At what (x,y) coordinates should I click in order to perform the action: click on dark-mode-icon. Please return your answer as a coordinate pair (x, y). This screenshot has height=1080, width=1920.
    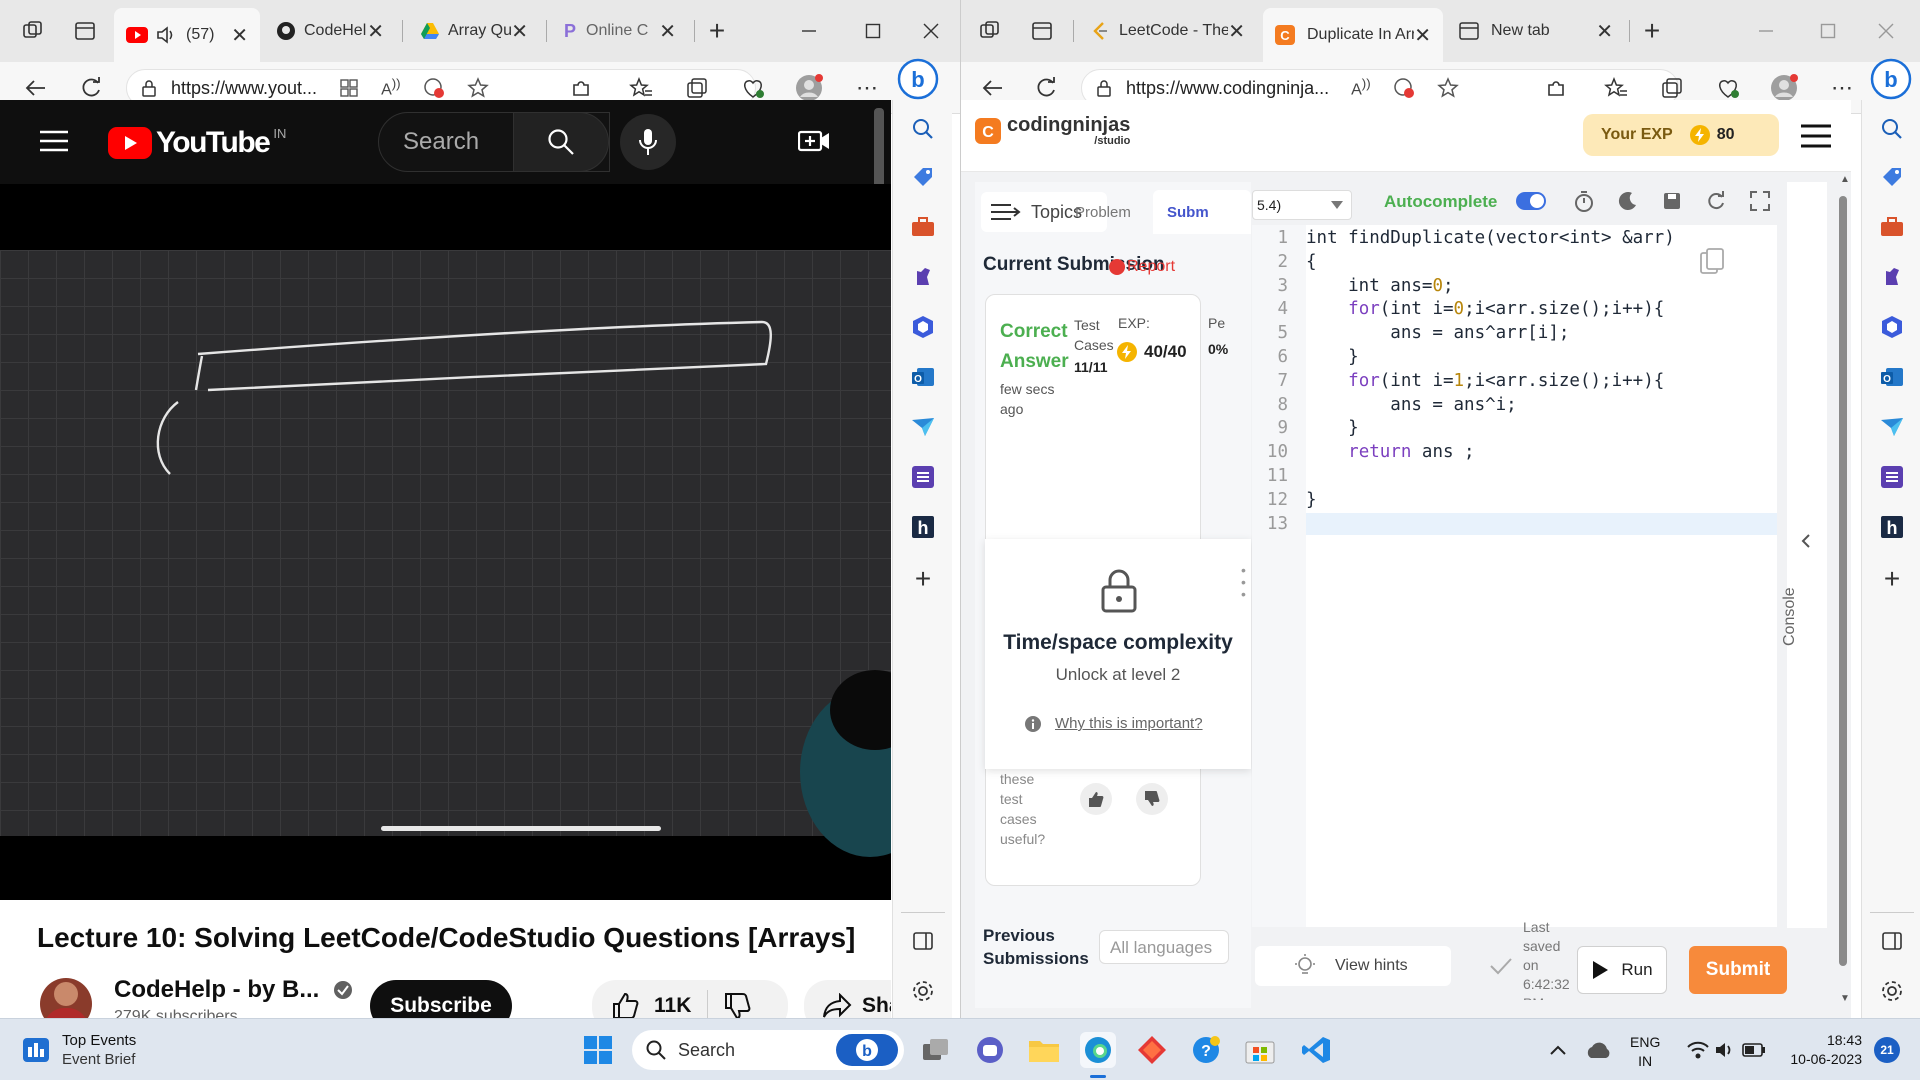
    Looking at the image, I should click on (1628, 201).